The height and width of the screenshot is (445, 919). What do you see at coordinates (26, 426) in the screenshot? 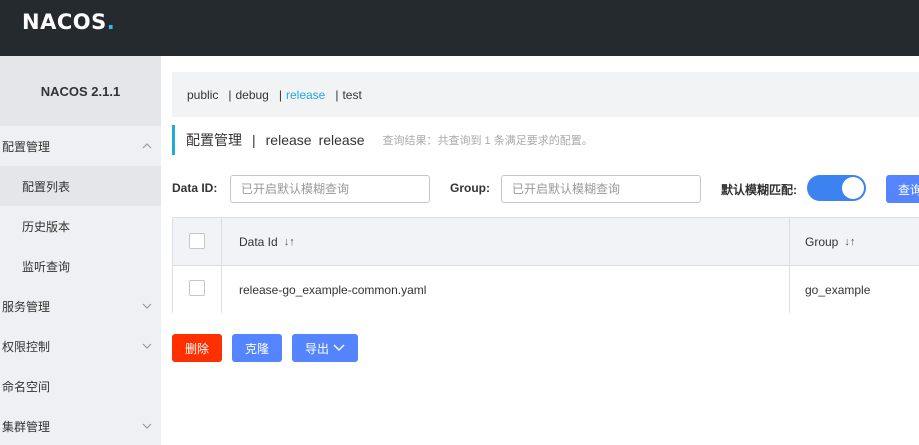
I see `sidebar-item-label: 集群管理` at bounding box center [26, 426].